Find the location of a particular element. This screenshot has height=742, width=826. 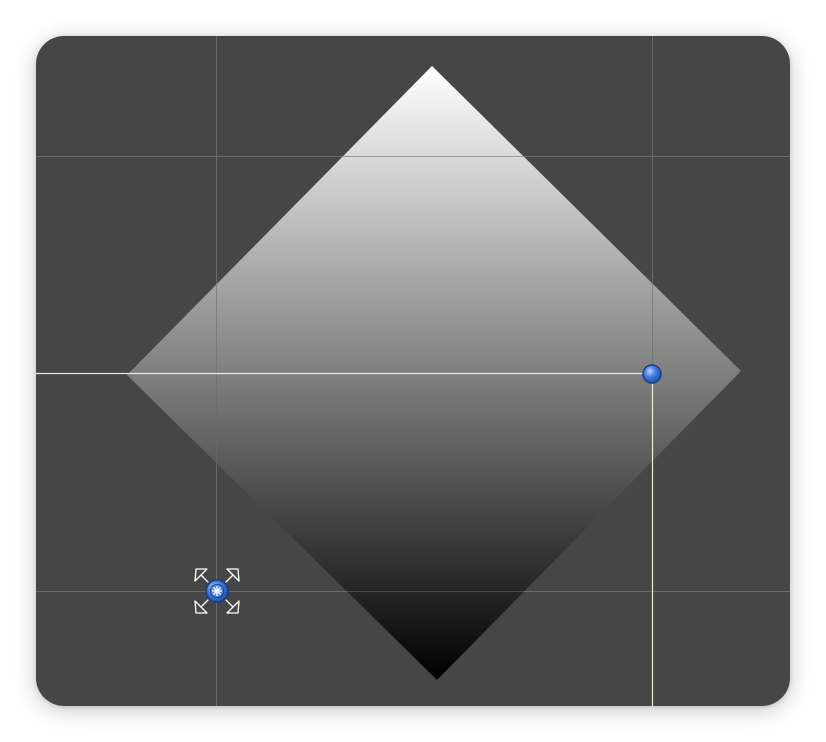

gradient-end-handle is located at coordinates (652, 374).